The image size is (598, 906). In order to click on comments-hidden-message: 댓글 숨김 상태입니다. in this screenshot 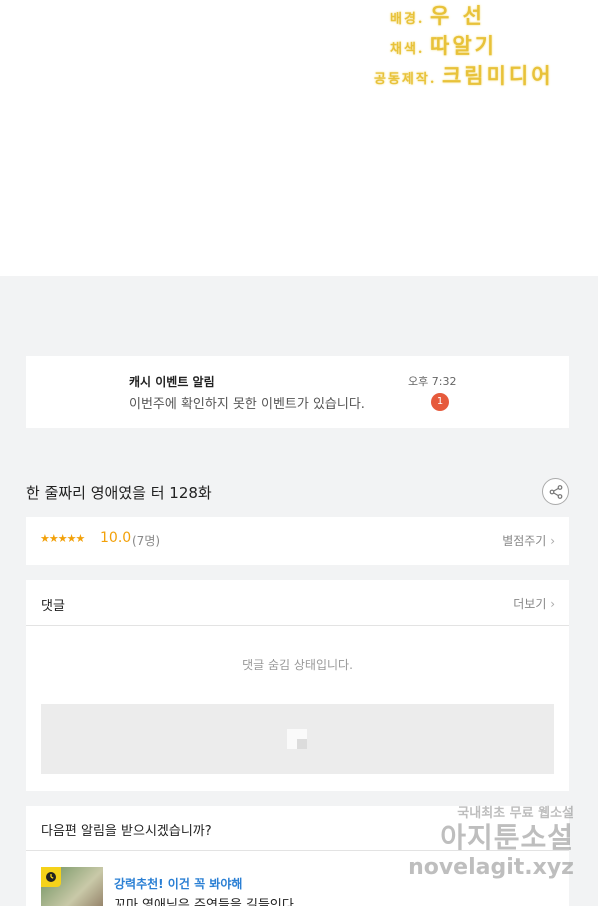, I will do `click(297, 665)`.